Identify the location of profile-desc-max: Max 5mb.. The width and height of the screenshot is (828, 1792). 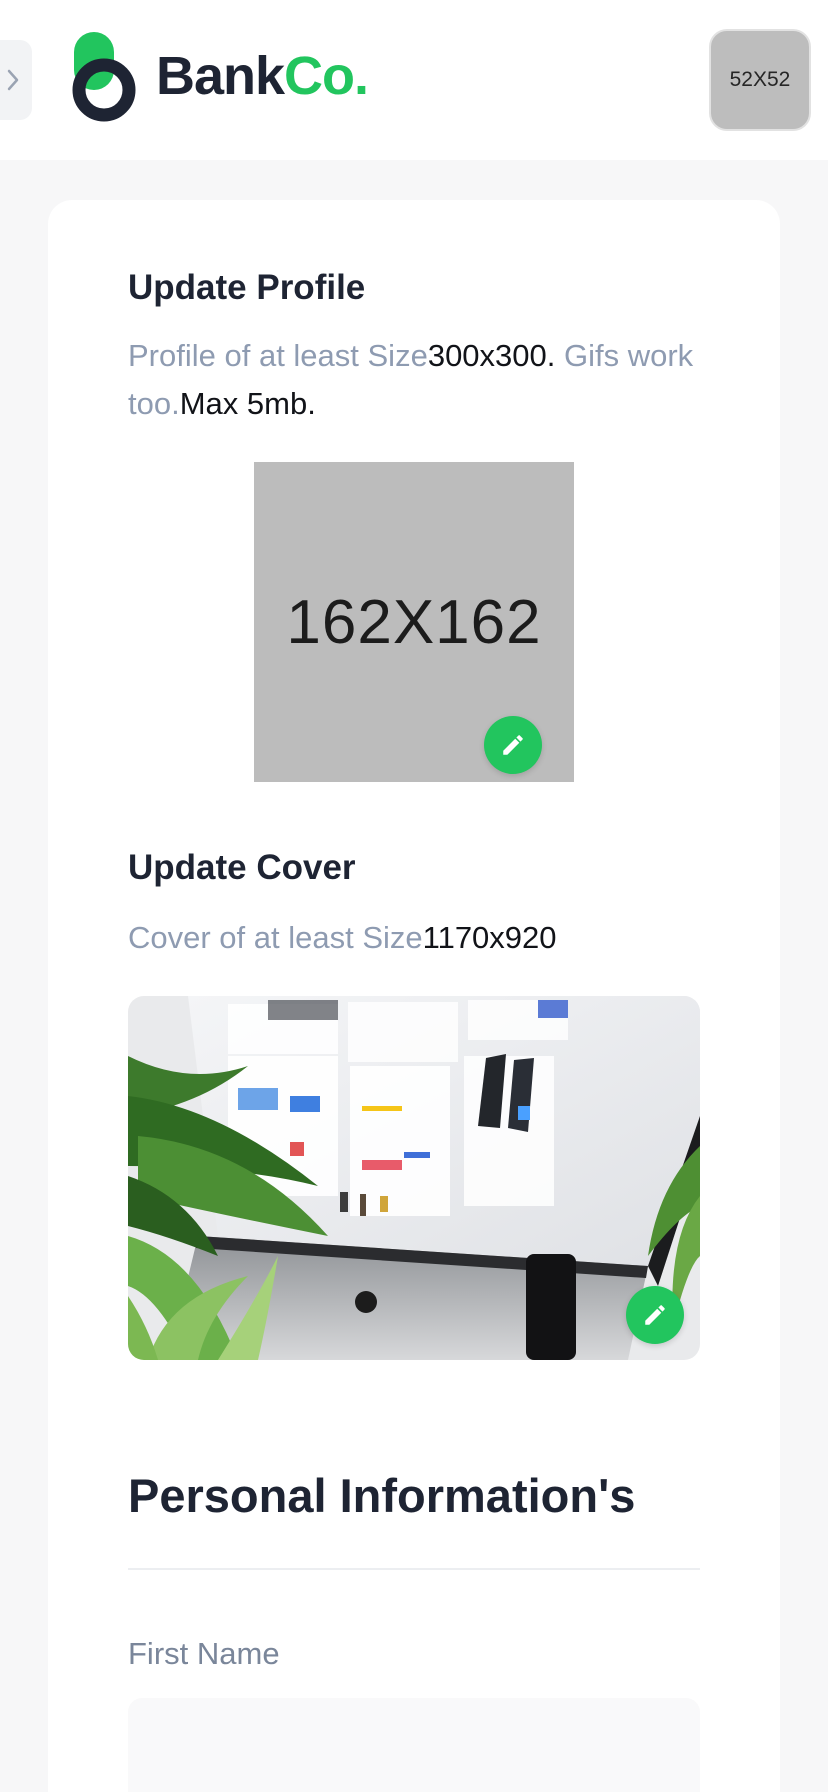
(247, 403).